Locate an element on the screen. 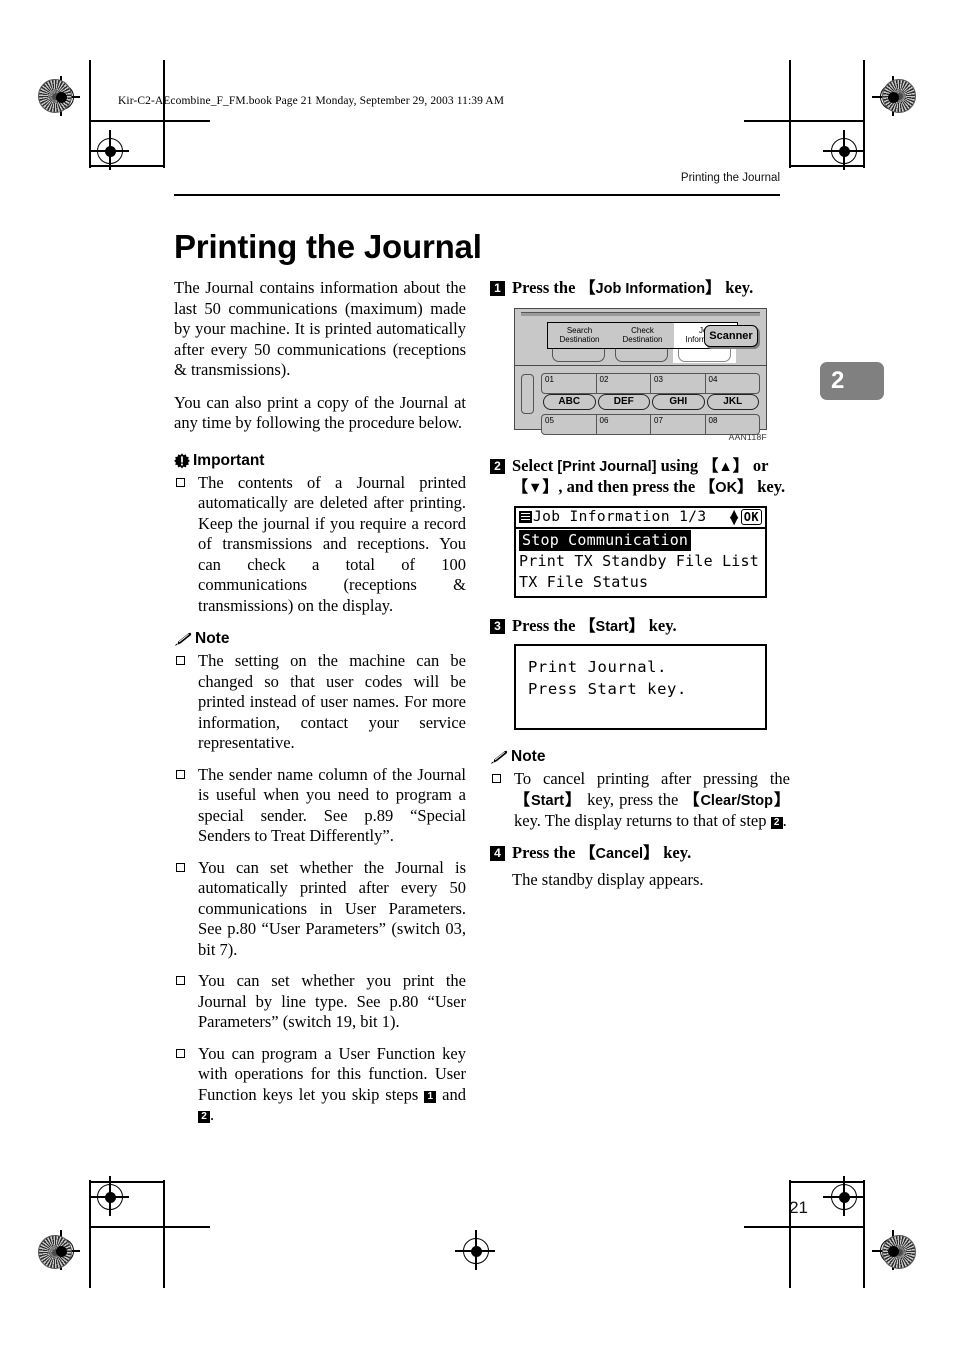 The height and width of the screenshot is (1348, 954). step-3: 3 Press the 【Start】 key. is located at coordinates (640, 627).